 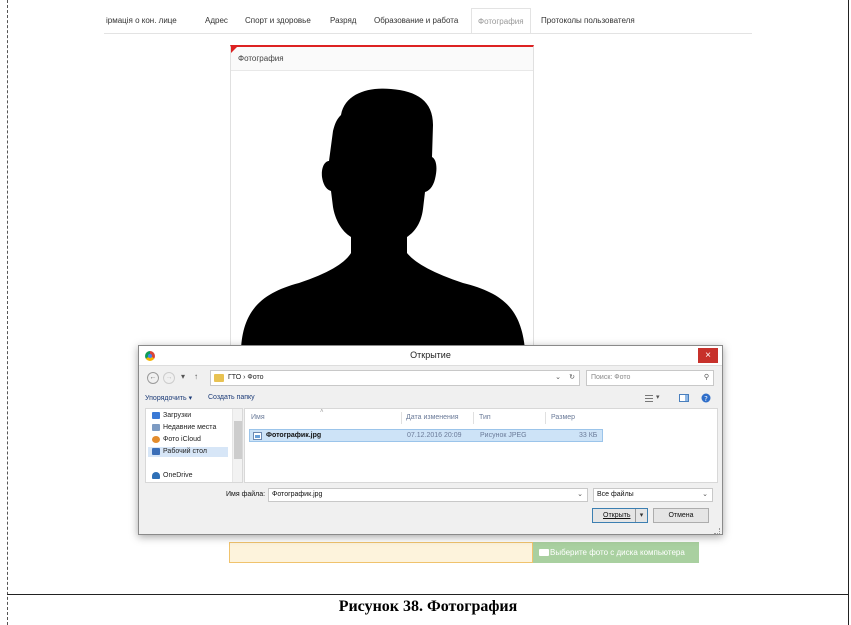 I want to click on dialog-titlebar: Открытие ×, so click(x=430, y=356).